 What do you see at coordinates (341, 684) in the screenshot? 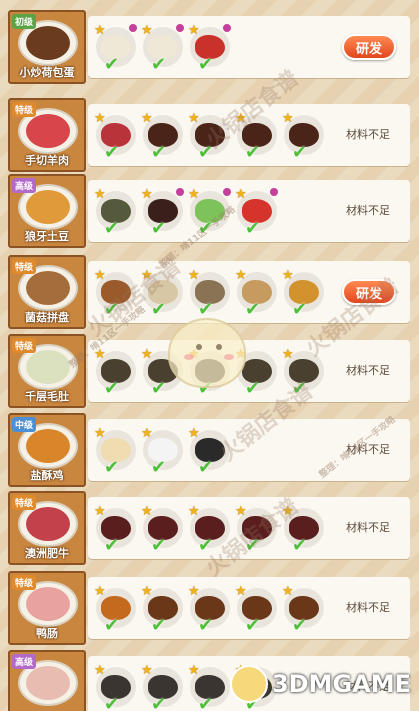
I see `logo-text: 3DMGAME` at bounding box center [341, 684].